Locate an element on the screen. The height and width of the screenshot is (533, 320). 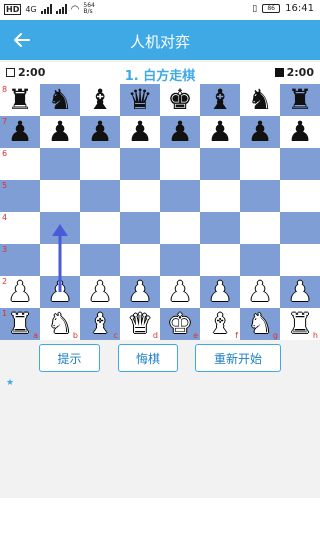
square-a8: 8 ♜ is located at coordinates (20, 100).